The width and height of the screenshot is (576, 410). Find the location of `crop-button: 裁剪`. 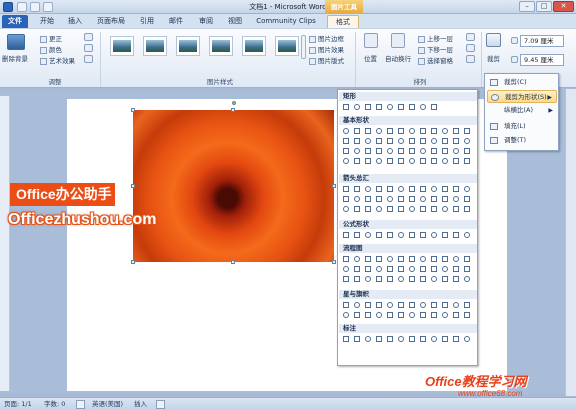

crop-button: 裁剪 is located at coordinates (493, 58).